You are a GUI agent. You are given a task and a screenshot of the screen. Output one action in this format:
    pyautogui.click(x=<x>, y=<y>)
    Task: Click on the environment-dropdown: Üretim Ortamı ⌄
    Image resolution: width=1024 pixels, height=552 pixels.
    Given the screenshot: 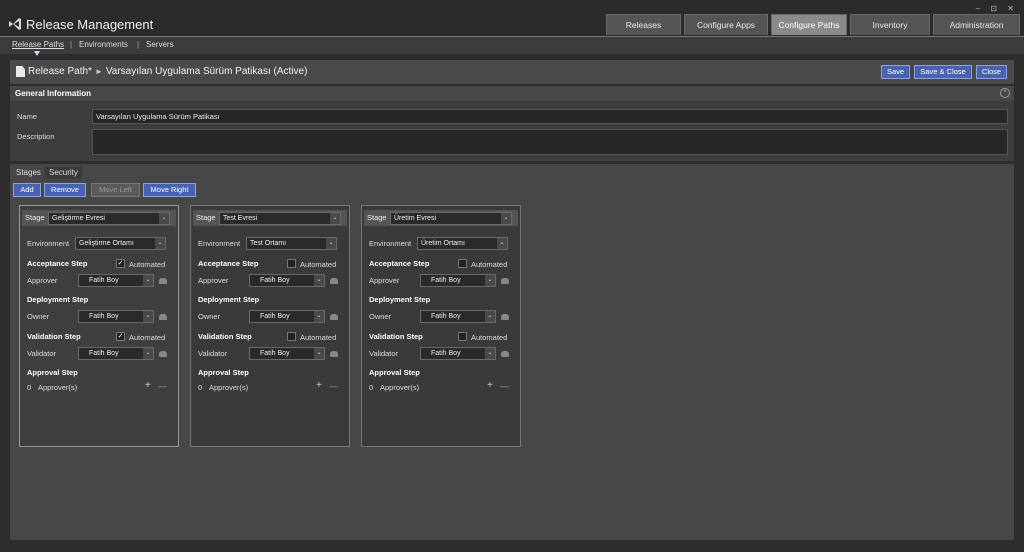 What is the action you would take?
    pyautogui.click(x=462, y=243)
    